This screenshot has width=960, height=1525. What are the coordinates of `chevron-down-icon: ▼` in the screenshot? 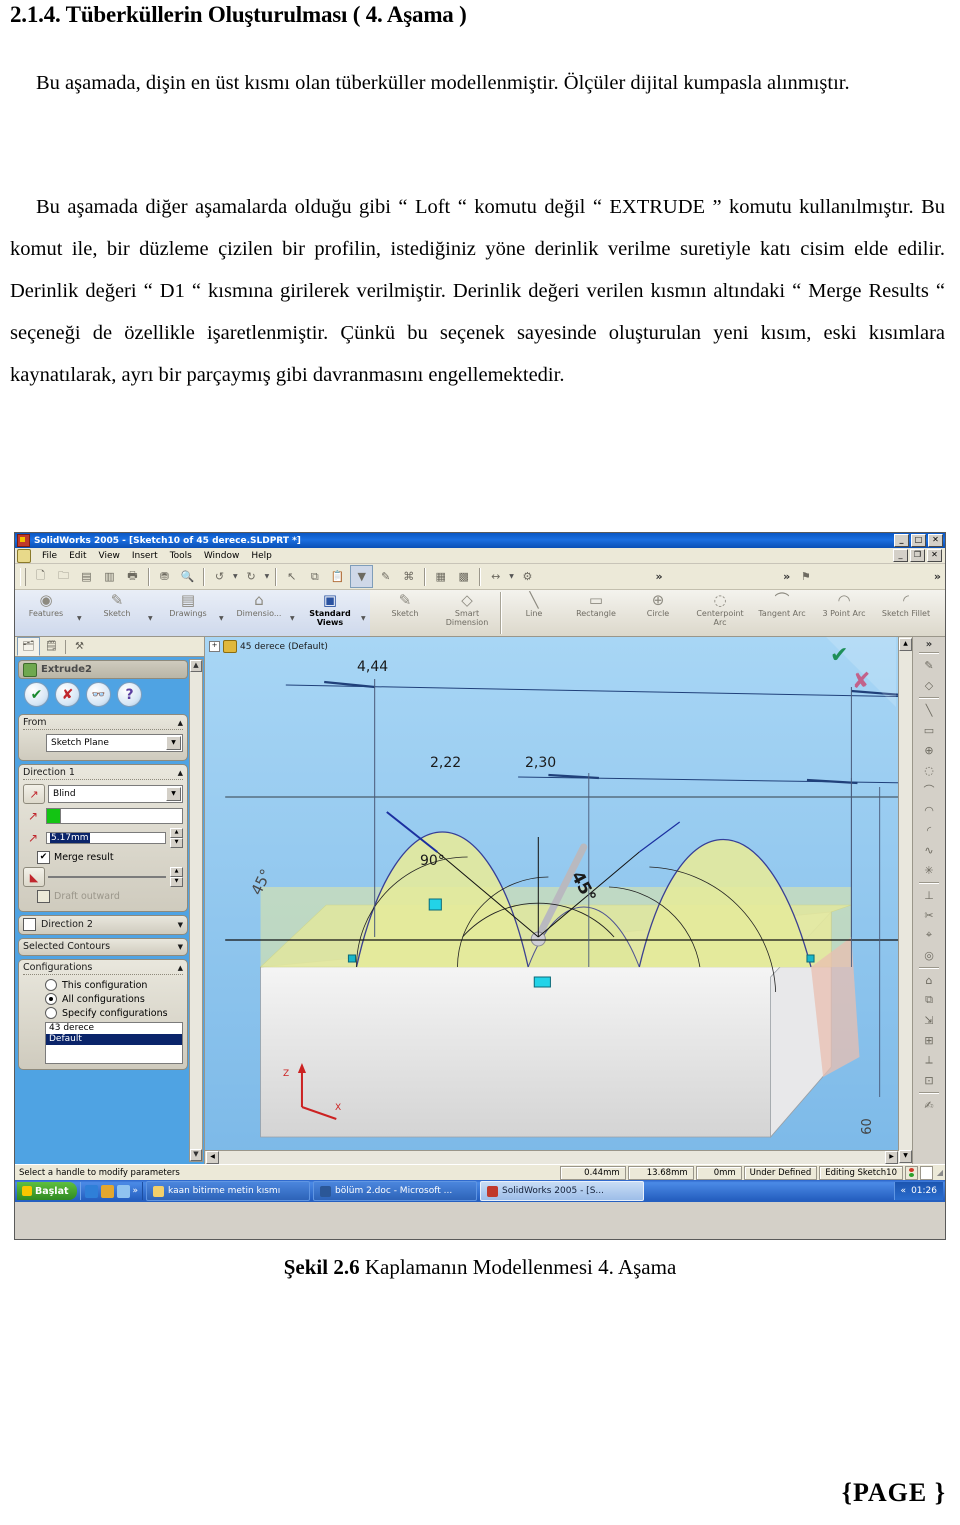 It's located at (173, 794).